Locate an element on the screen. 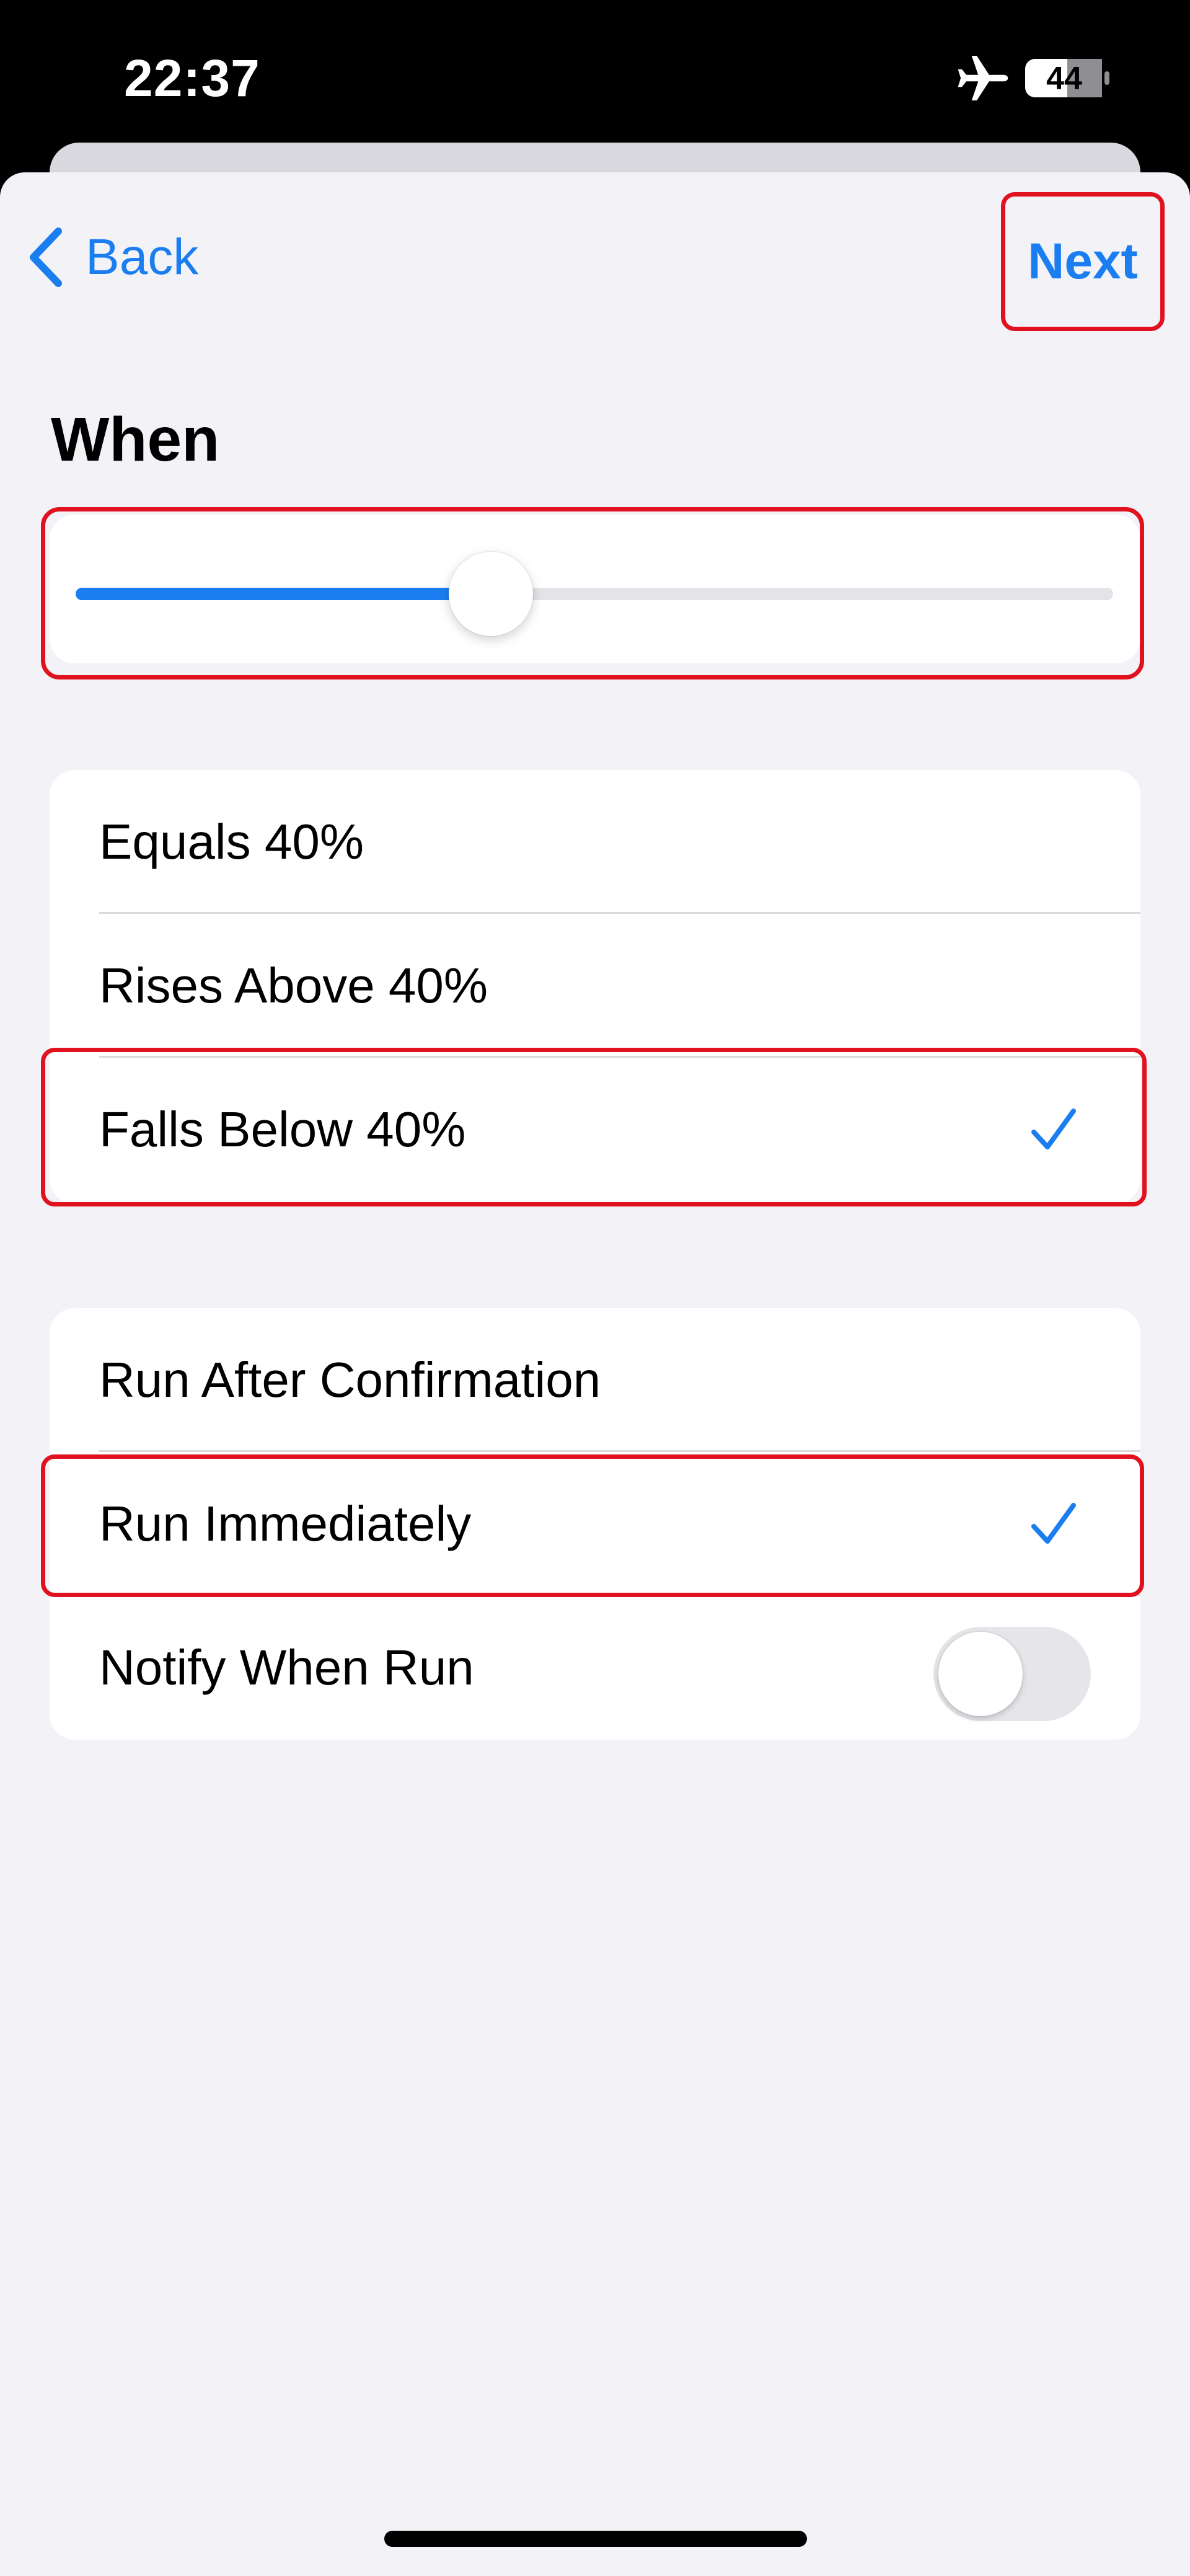 This screenshot has height=2576, width=1190. run-row-after-confirmation: Run After Confirmation is located at coordinates (595, 1380).